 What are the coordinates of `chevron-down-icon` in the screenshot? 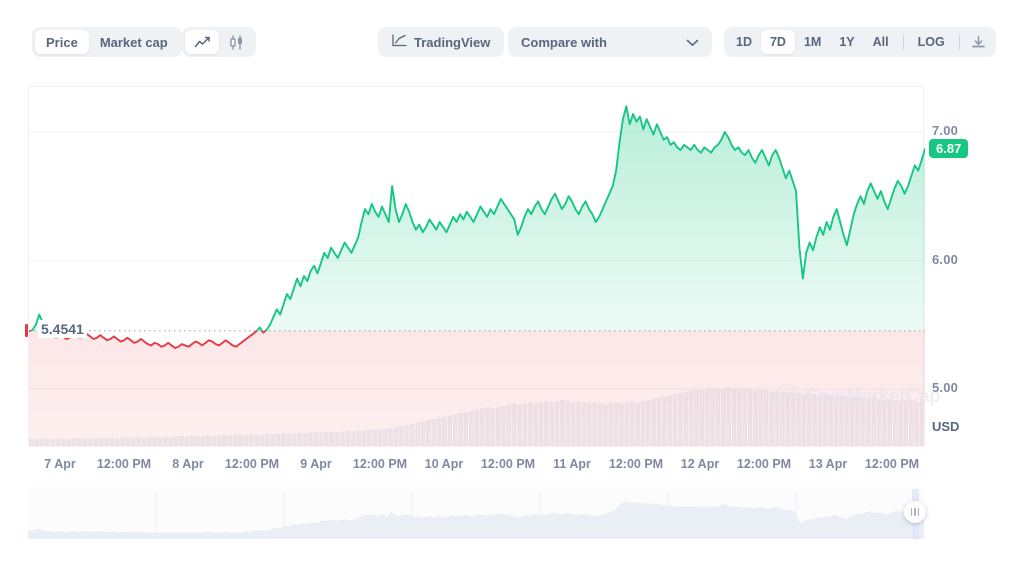 It's located at (692, 42).